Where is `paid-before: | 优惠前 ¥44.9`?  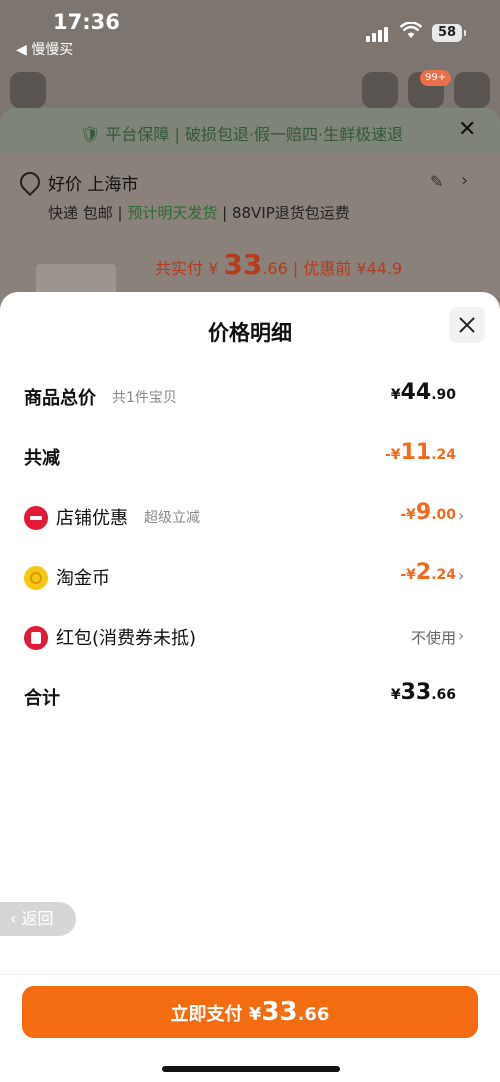
paid-before: | 优惠前 ¥44.9 is located at coordinates (345, 268).